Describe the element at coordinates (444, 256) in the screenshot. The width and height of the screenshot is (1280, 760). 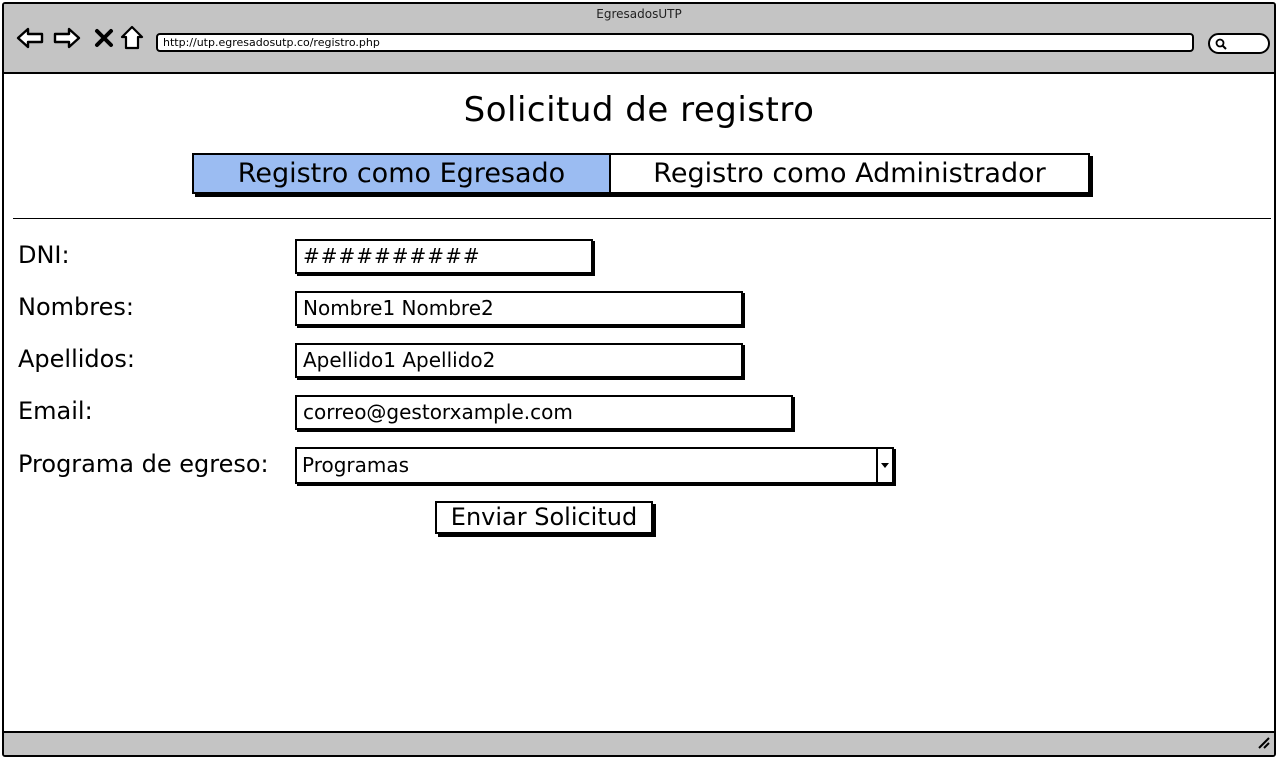
I see `dni-field: ##########` at that location.